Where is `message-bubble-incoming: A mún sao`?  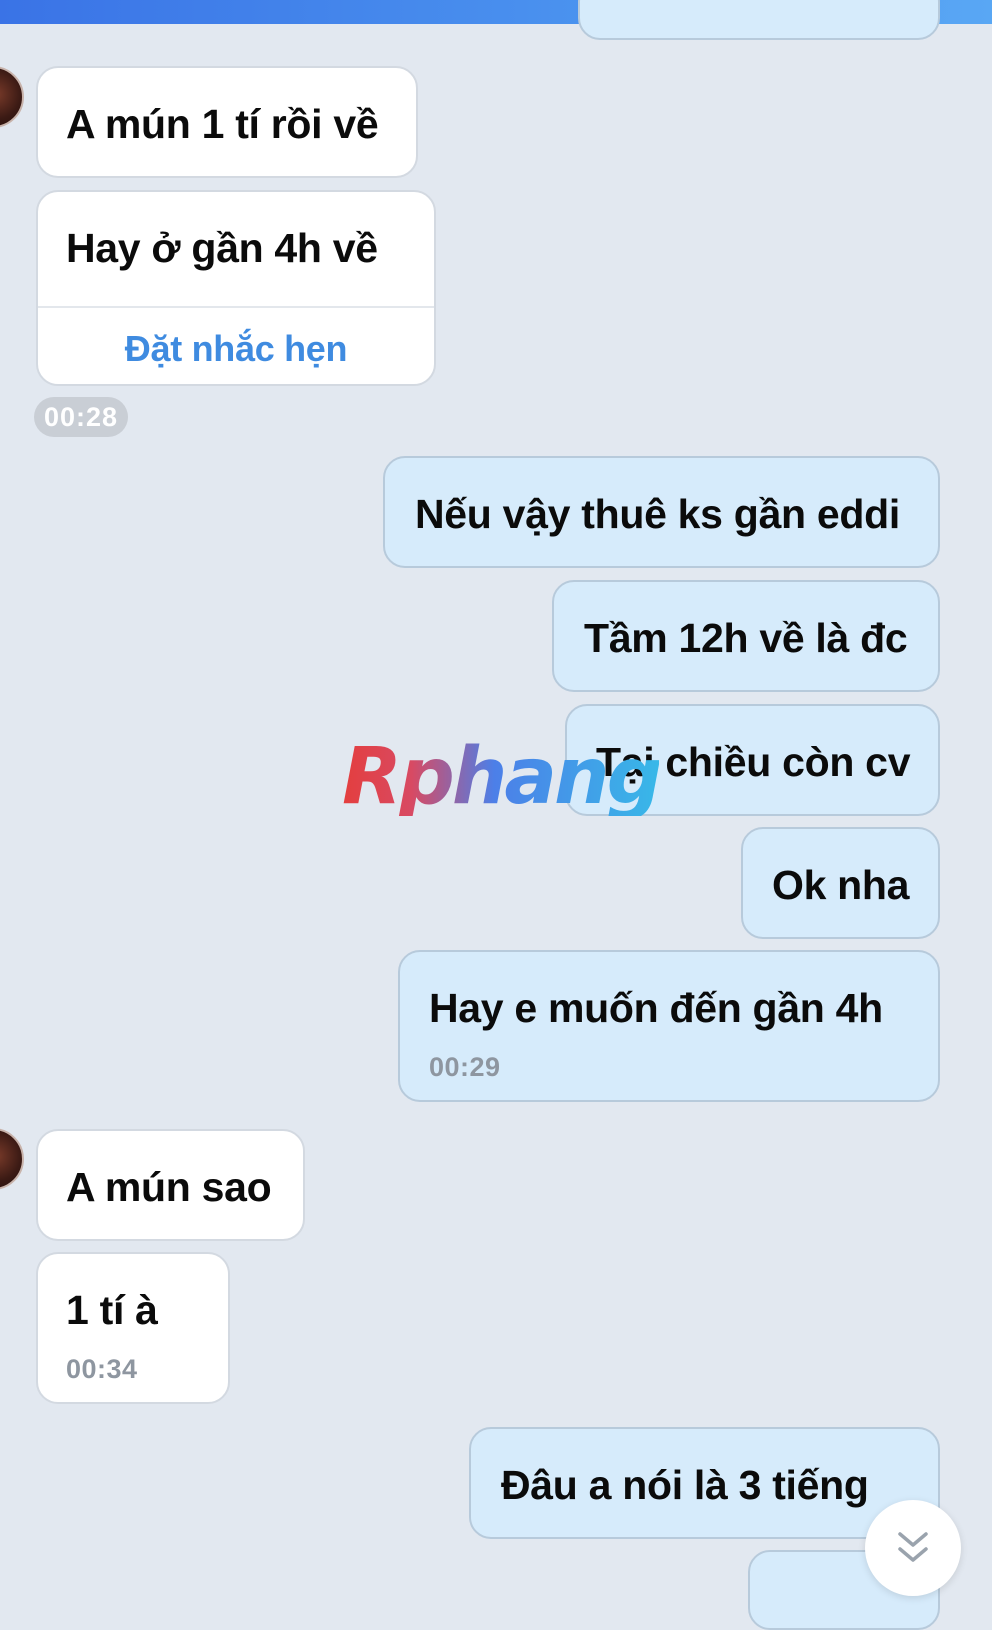 message-bubble-incoming: A mún sao is located at coordinates (170, 1185).